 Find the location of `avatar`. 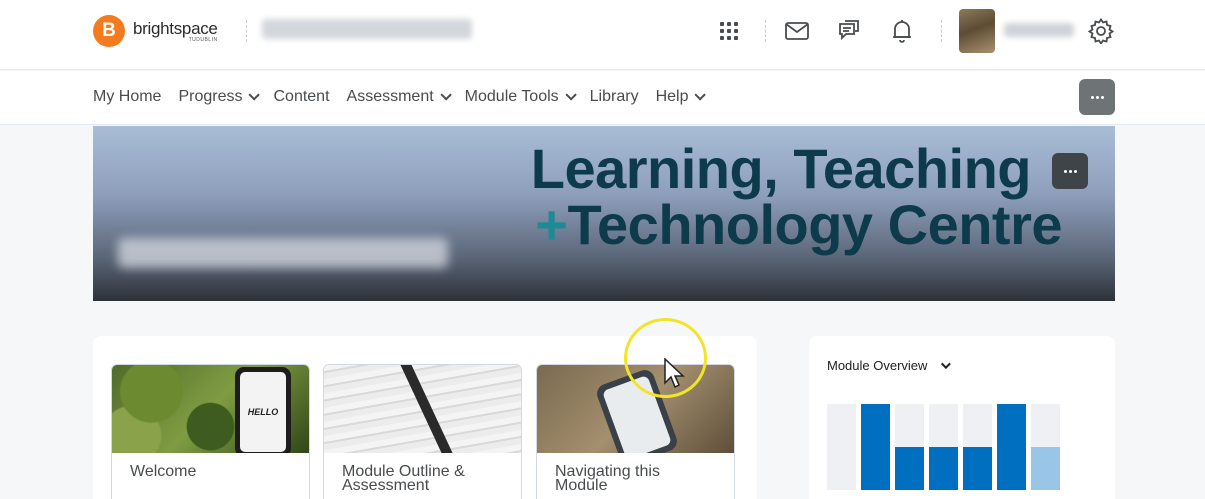

avatar is located at coordinates (977, 31).